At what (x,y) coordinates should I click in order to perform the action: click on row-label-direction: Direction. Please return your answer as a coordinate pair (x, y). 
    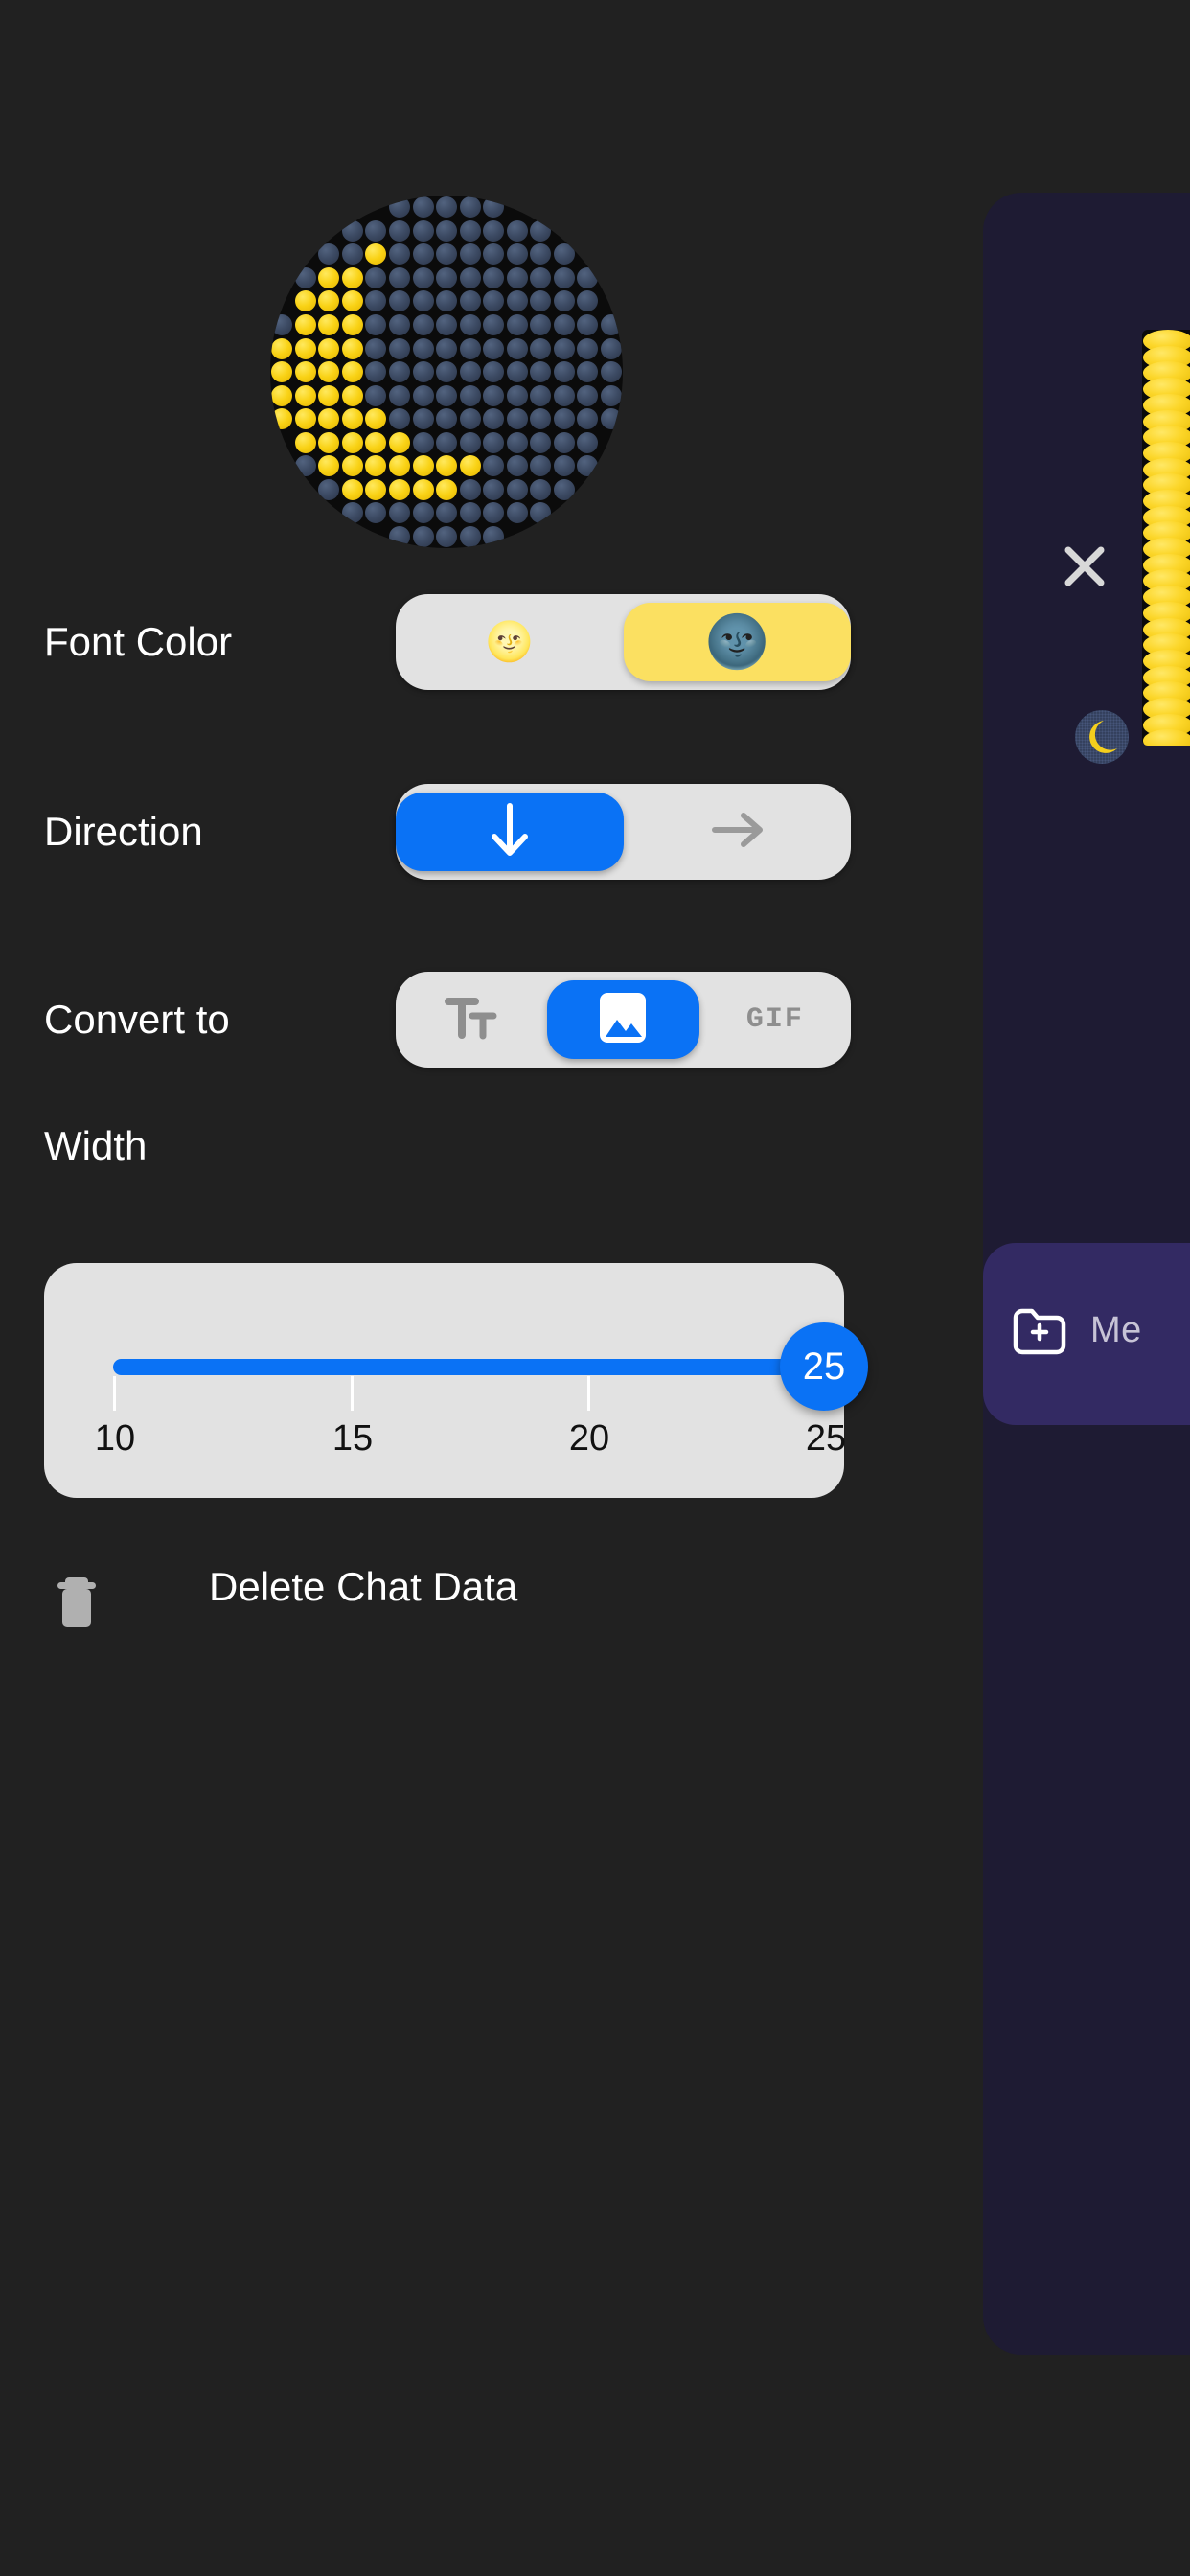
    Looking at the image, I should click on (124, 831).